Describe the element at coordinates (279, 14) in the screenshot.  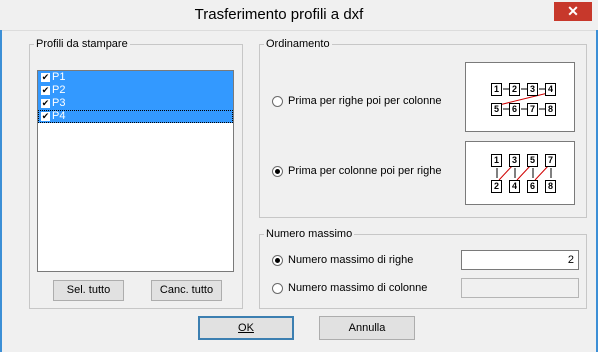
I see `window-title: Trasferimento profili a dxf` at that location.